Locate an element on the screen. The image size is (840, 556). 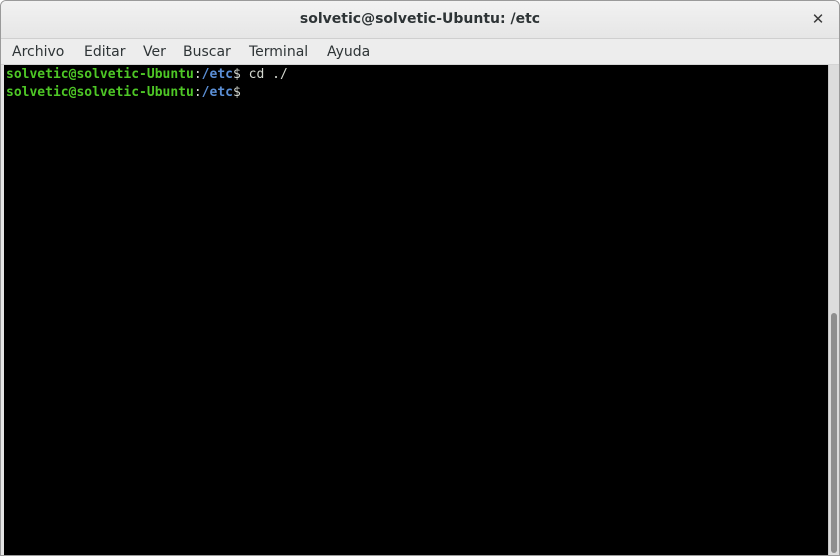
title-bar: solvetic@solvetic-Ubuntu: /etc ✕ is located at coordinates (420, 20).